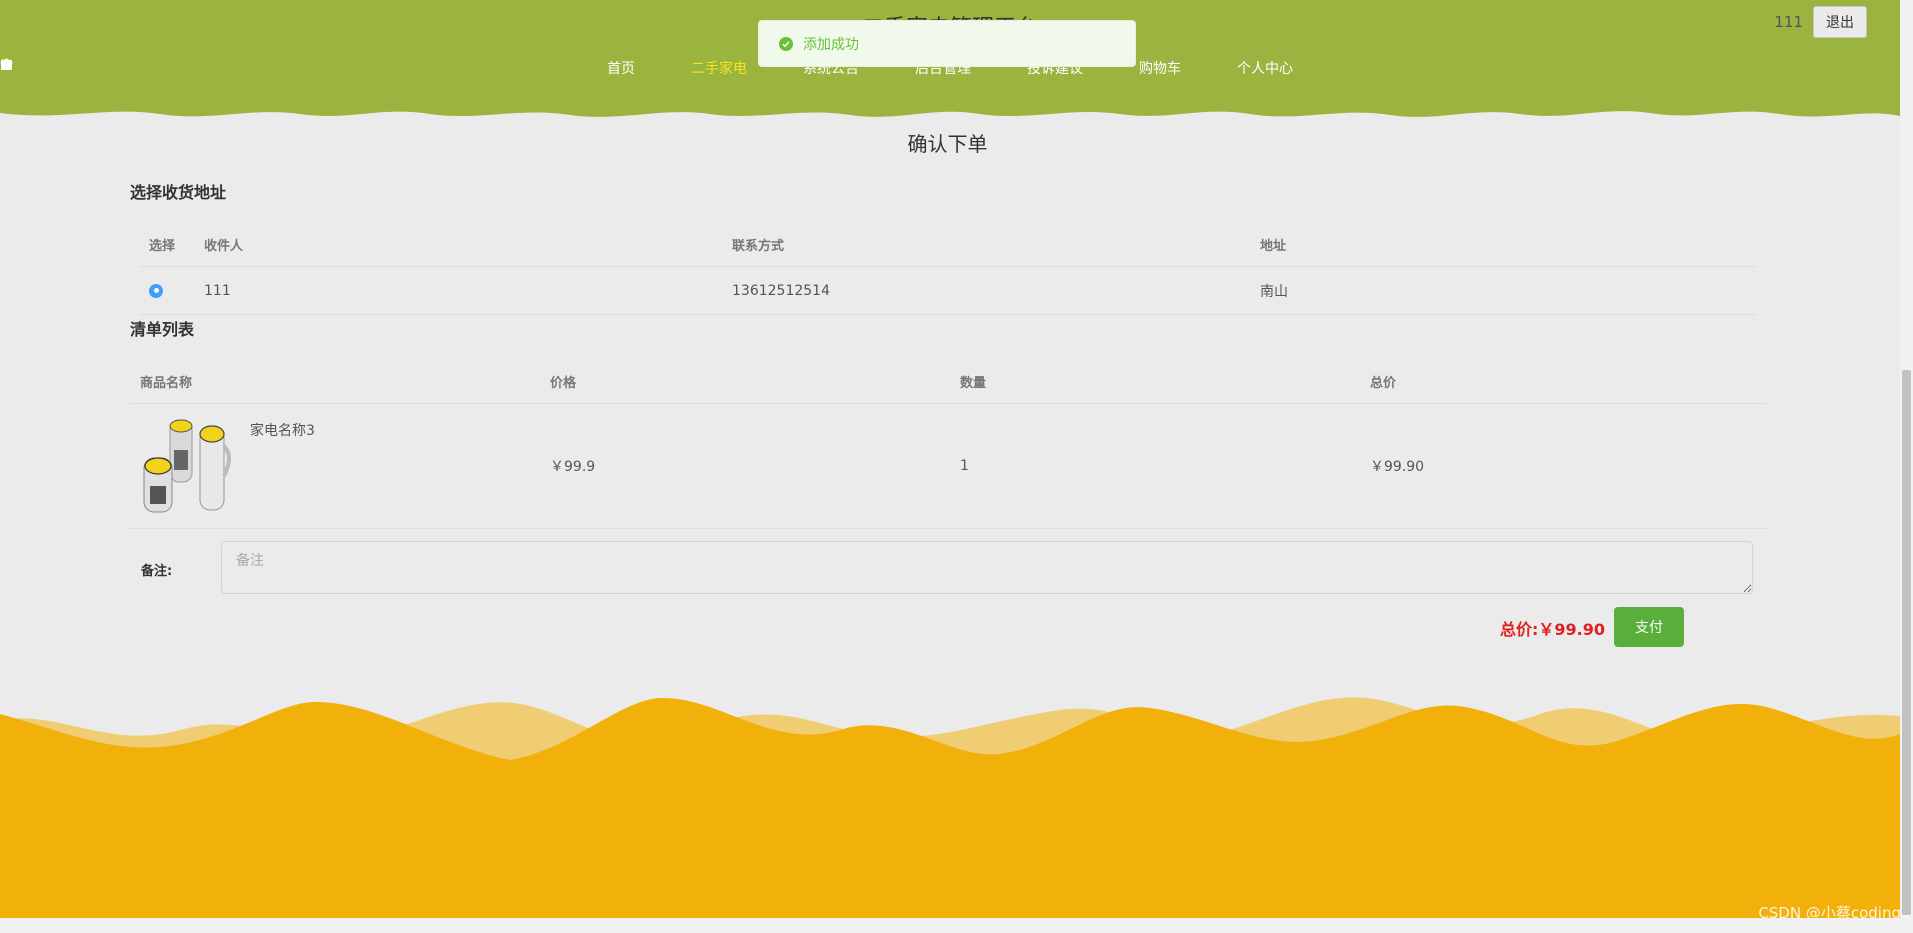 This screenshot has height=933, width=1913. Describe the element at coordinates (781, 290) in the screenshot. I see `phone-cell: 13612512514` at that location.